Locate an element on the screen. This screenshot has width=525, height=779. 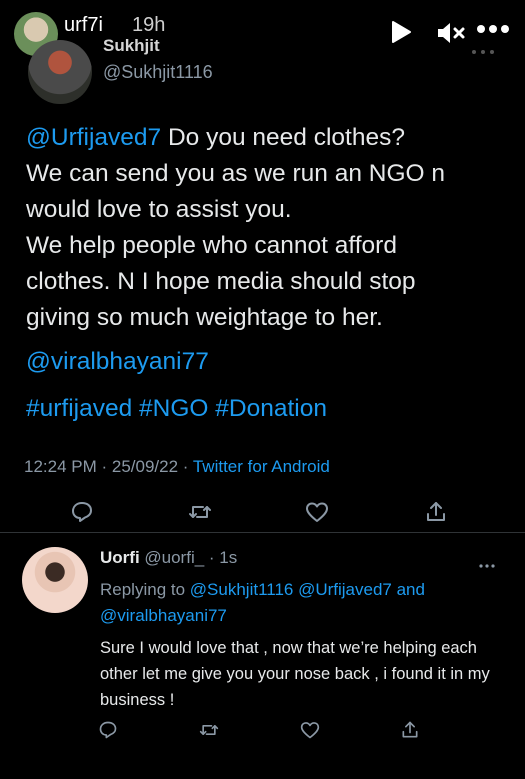
reply-header: Uorfi @uorfi_ · 1s is located at coordinates (168, 558).